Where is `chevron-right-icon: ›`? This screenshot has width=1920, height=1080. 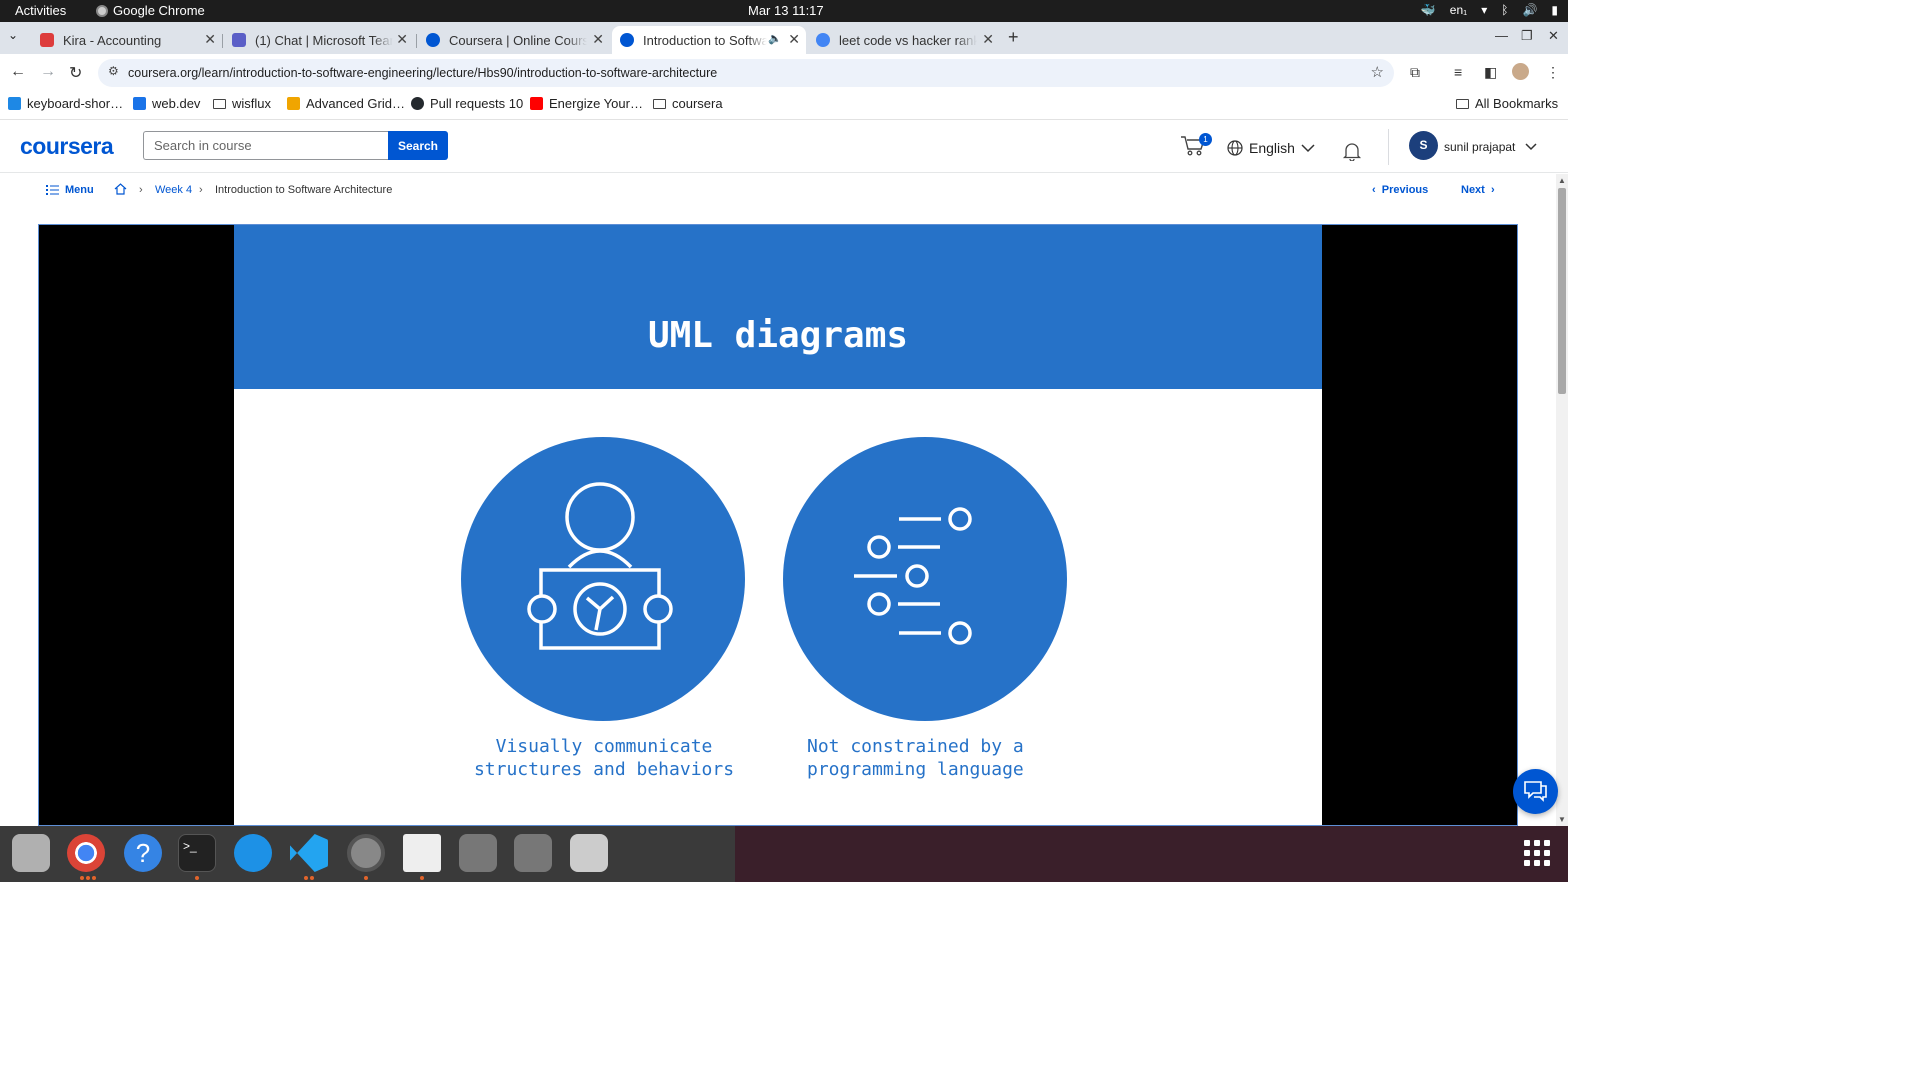
chevron-right-icon: › is located at coordinates (1492, 190).